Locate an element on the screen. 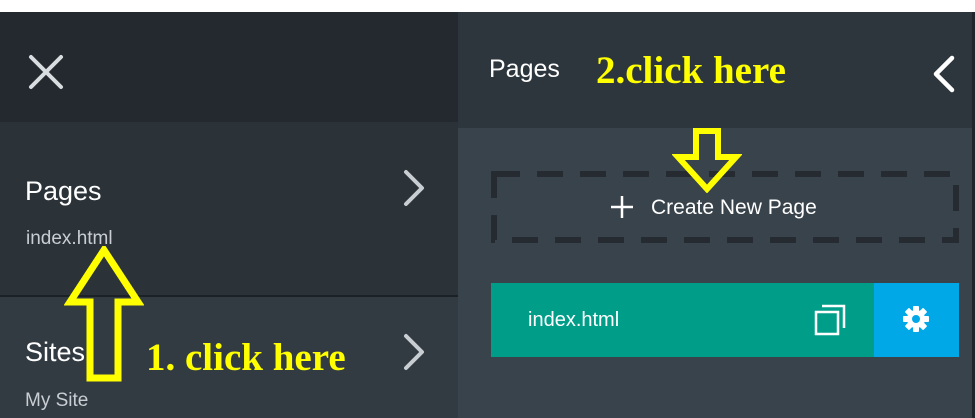 This screenshot has height=418, width=975. annotation-step-2: 2.click here is located at coordinates (691, 70).